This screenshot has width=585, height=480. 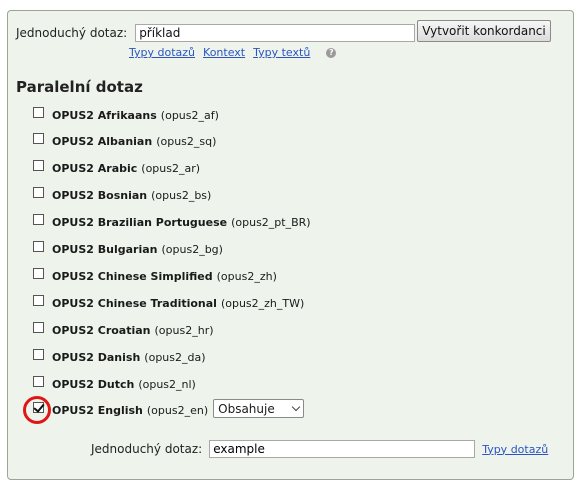 I want to click on language-item: OPUS2 Arabic (opus2_ar), so click(x=116, y=169).